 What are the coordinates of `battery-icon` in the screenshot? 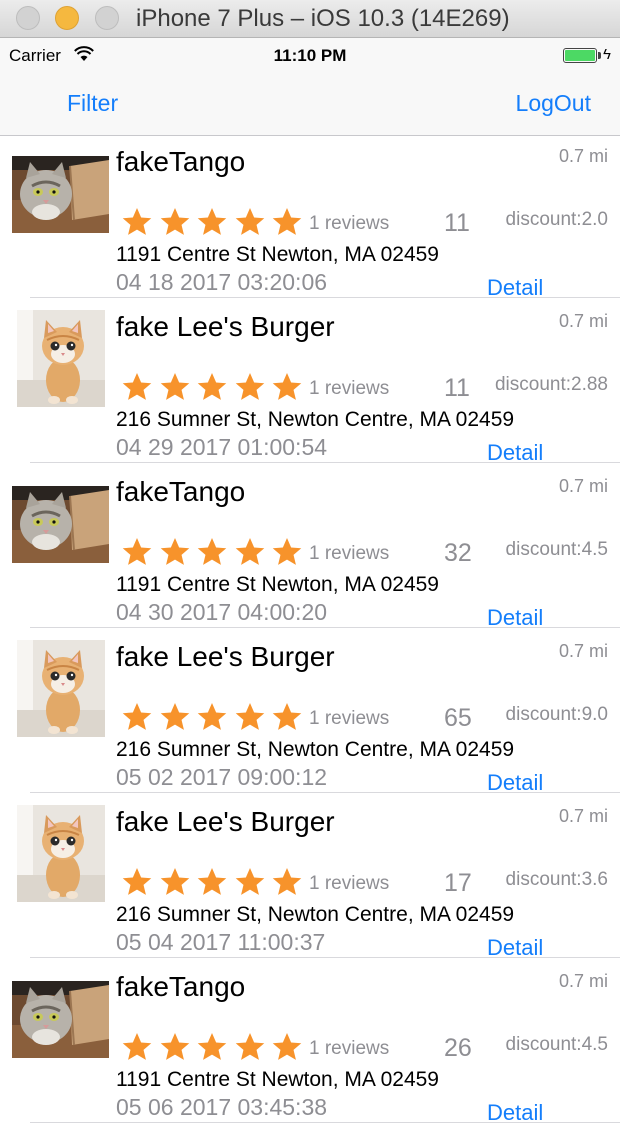 It's located at (580, 55).